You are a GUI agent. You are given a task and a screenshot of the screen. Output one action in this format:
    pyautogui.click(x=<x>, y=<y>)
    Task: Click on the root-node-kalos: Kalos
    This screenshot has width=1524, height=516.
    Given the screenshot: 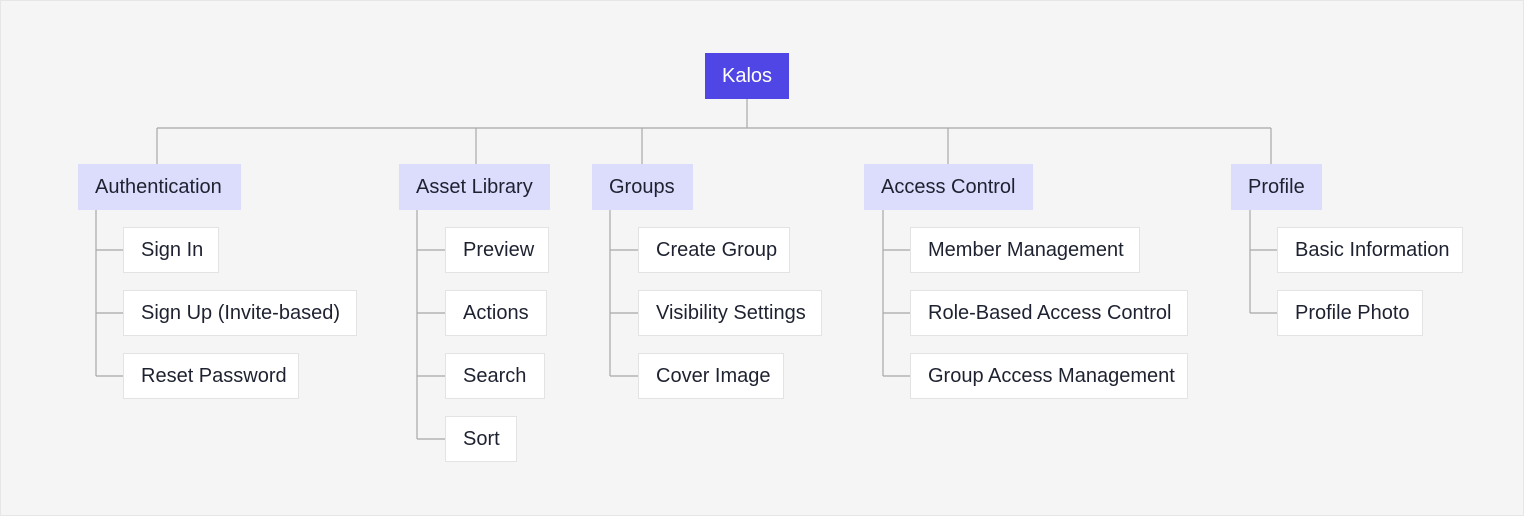 What is the action you would take?
    pyautogui.click(x=747, y=76)
    